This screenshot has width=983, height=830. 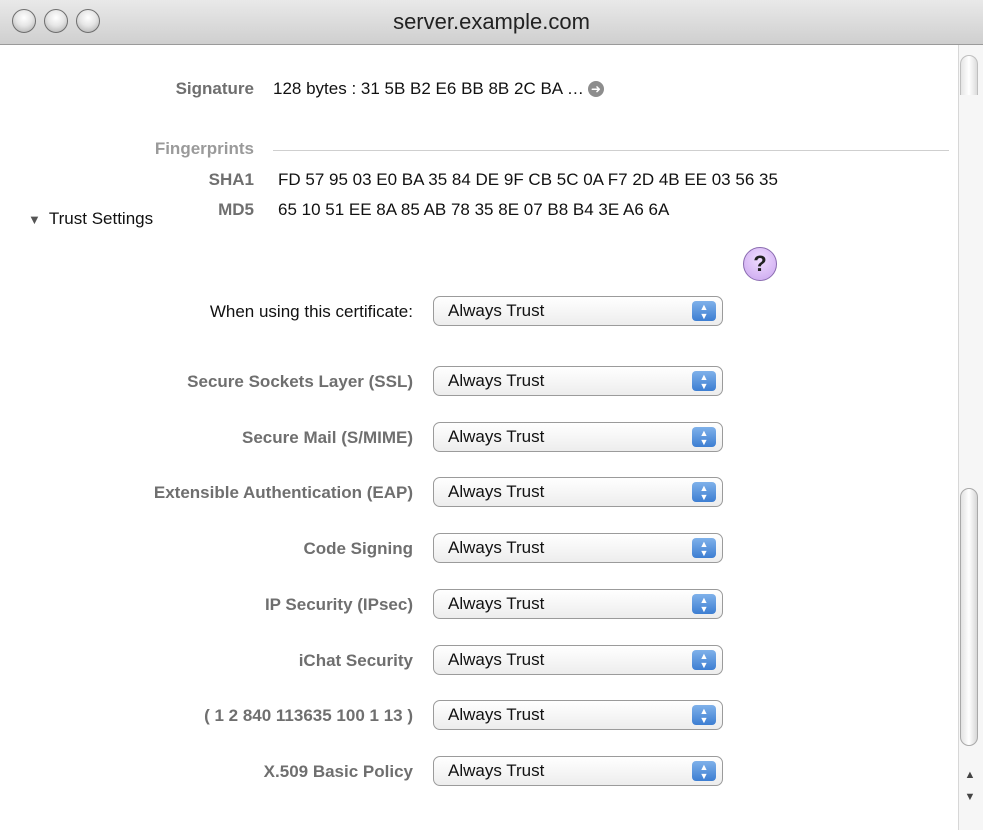 What do you see at coordinates (578, 311) in the screenshot?
I see `when-using-select: Always Trust ▲ ▼` at bounding box center [578, 311].